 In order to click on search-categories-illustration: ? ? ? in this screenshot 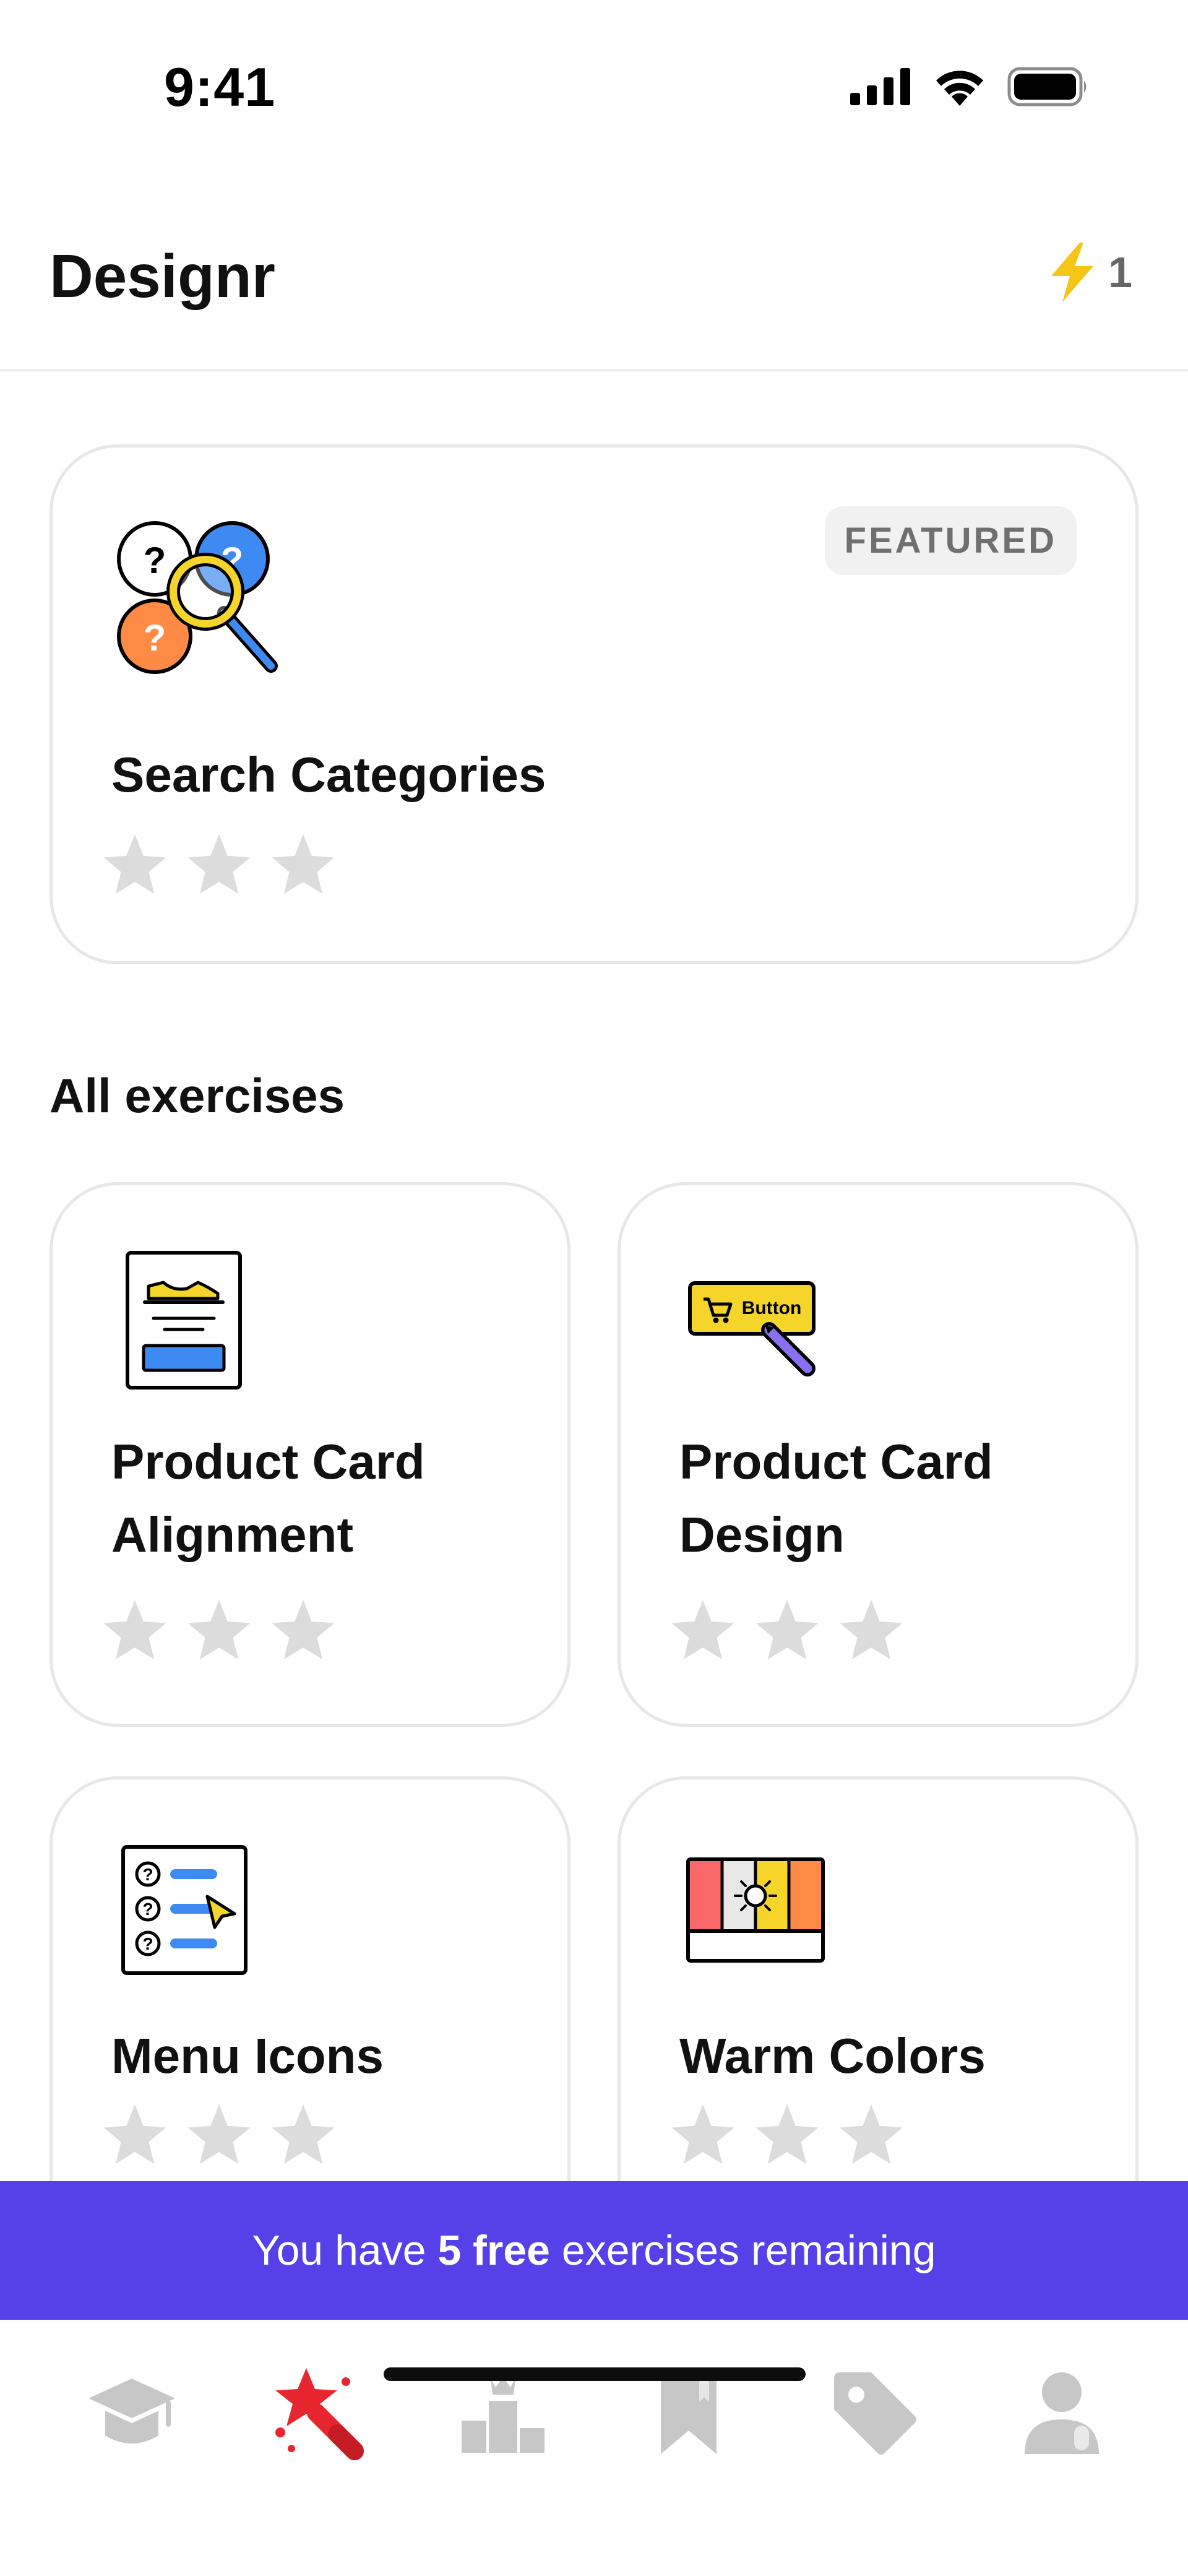, I will do `click(197, 597)`.